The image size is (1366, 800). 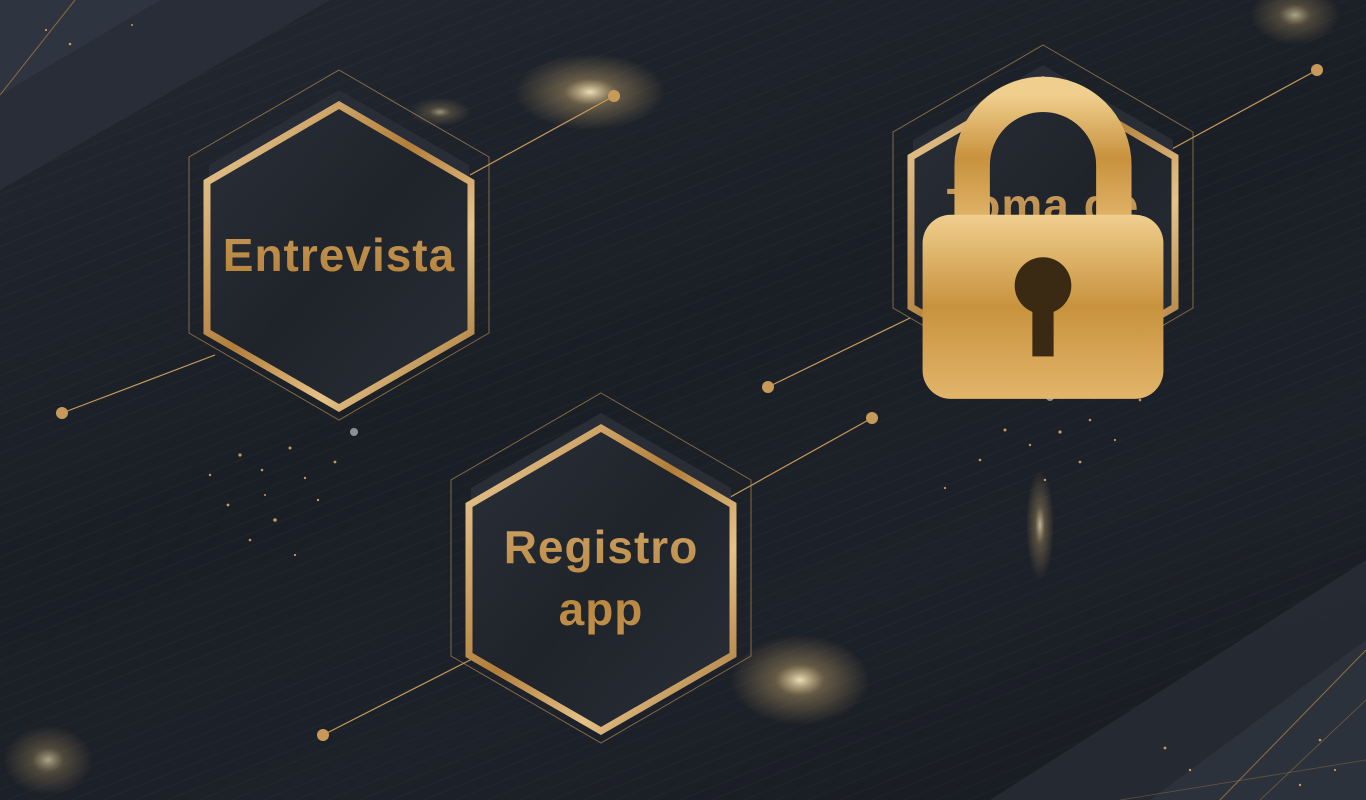 I want to click on node-label: Toma de fotos, so click(x=1043, y=230).